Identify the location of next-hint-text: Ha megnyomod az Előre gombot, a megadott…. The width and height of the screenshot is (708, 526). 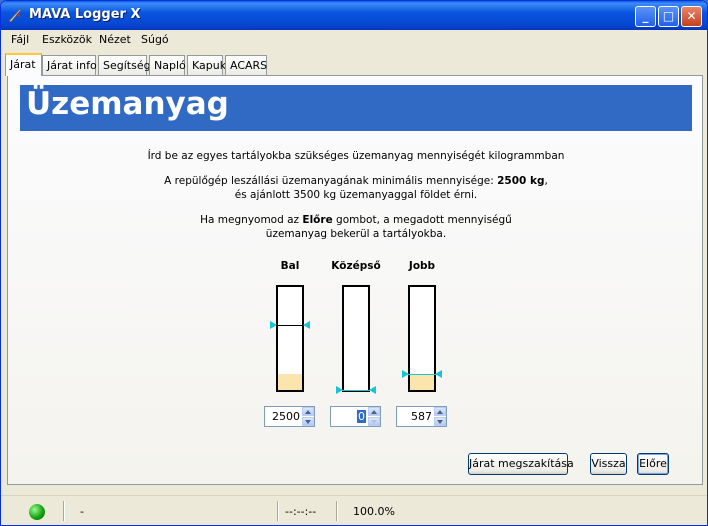
(356, 227).